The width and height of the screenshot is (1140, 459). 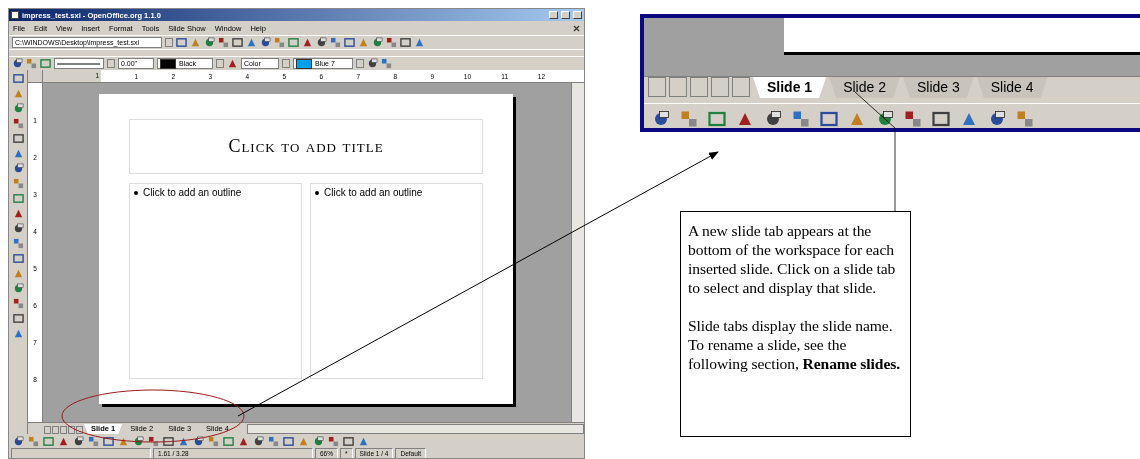 What do you see at coordinates (864, 87) in the screenshot?
I see `slide-tab: Slide 2` at bounding box center [864, 87].